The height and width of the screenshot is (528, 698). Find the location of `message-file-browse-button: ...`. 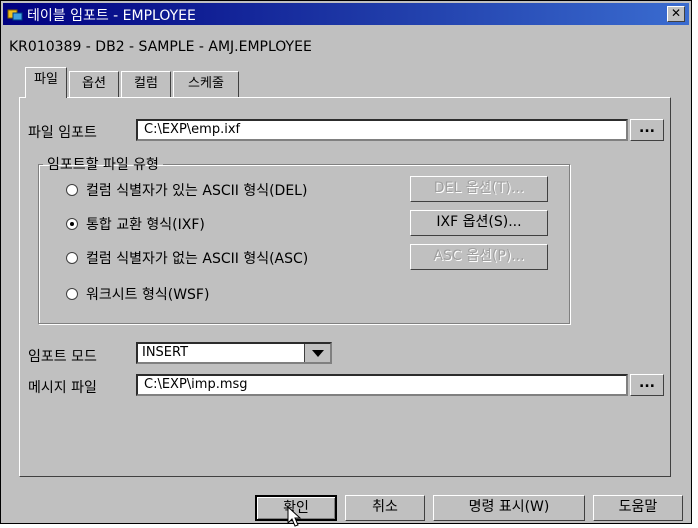

message-file-browse-button: ... is located at coordinates (647, 385).